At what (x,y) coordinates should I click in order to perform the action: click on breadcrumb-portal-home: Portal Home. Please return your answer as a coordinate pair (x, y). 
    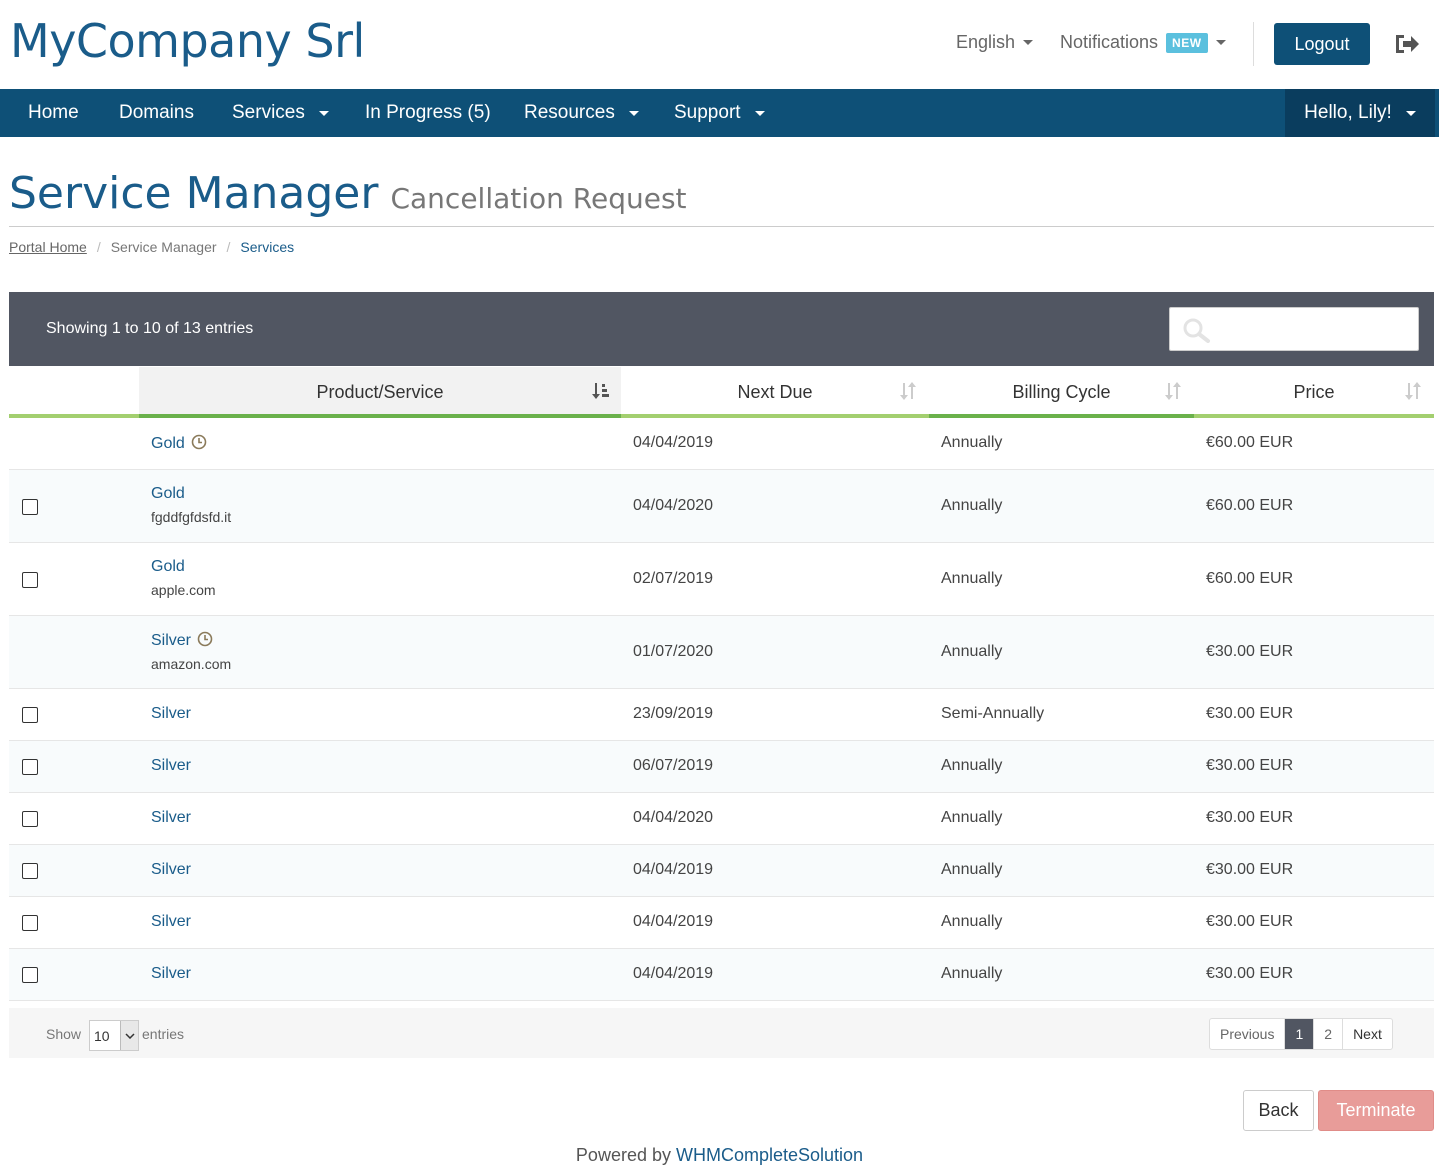
    Looking at the image, I should click on (48, 247).